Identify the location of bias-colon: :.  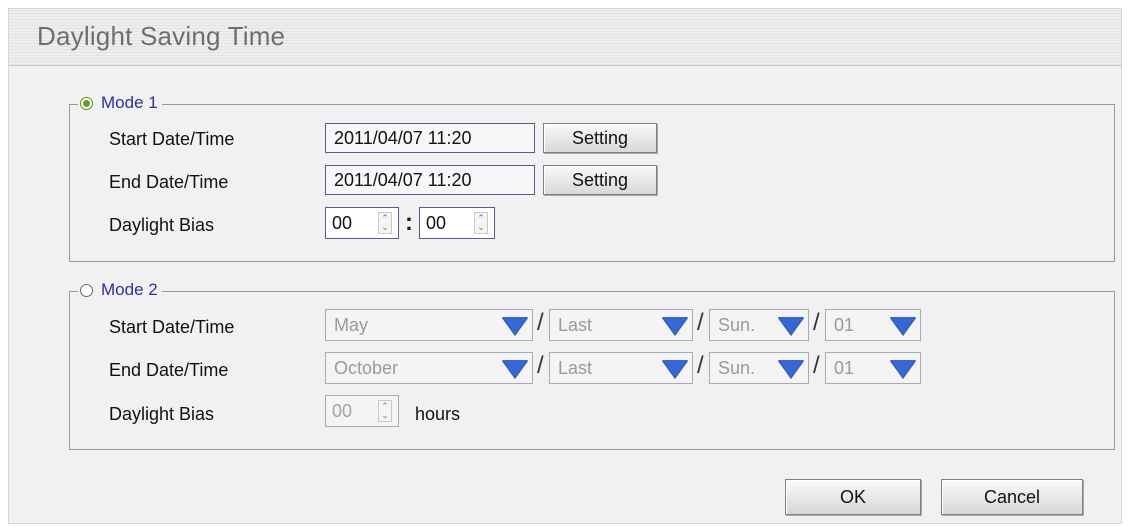
(409, 222).